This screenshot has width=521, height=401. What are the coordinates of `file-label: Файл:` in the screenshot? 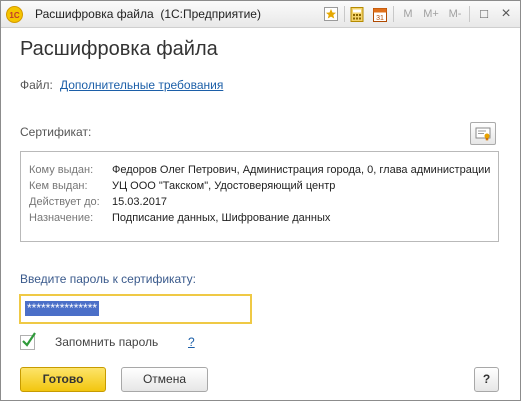 It's located at (36, 85).